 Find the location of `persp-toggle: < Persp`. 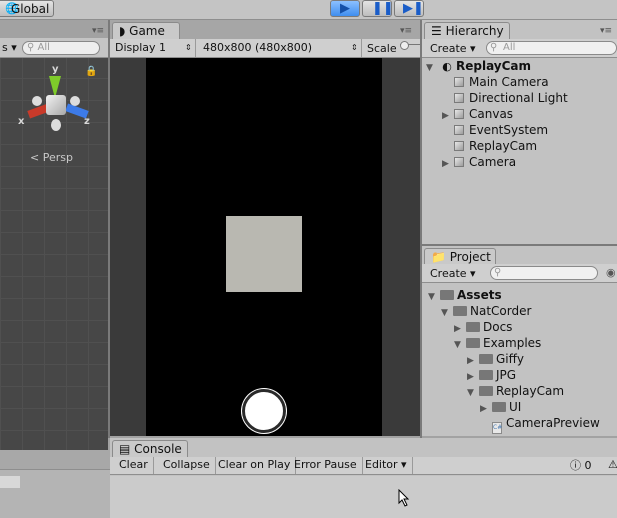

persp-toggle: < Persp is located at coordinates (51, 157).